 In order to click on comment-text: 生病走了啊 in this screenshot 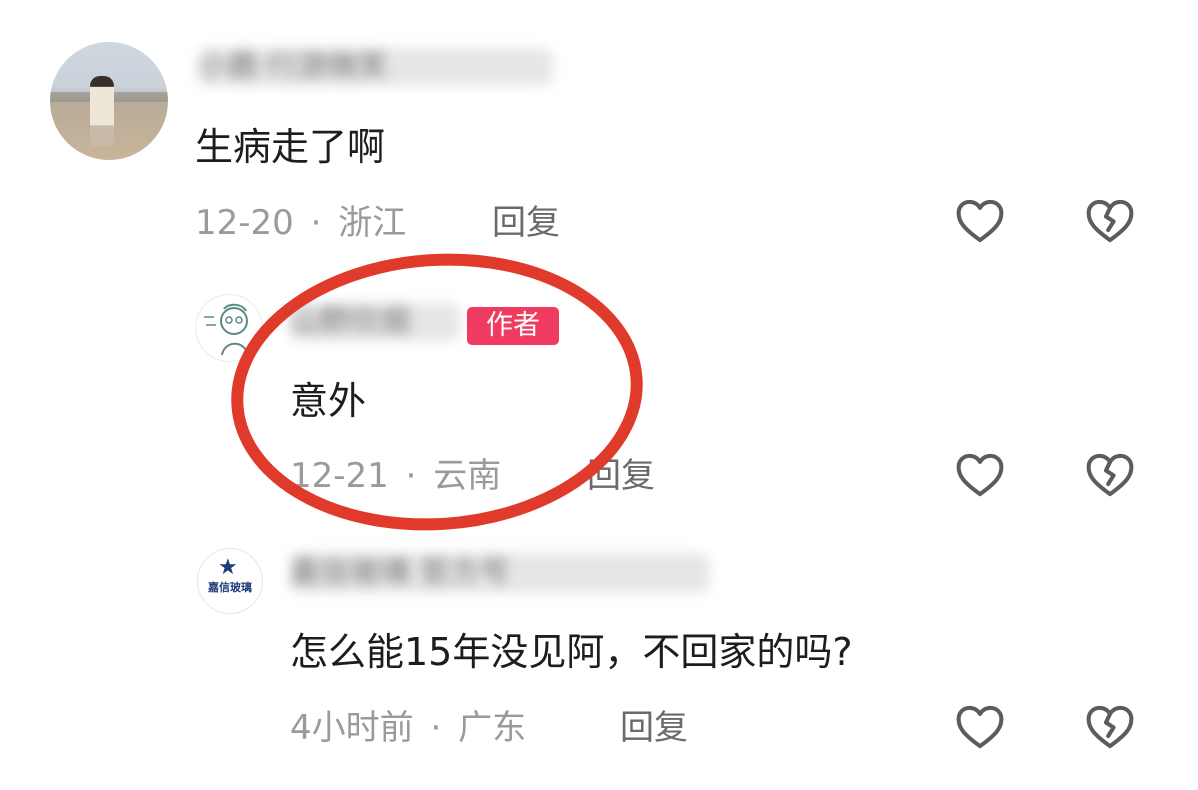, I will do `click(290, 147)`.